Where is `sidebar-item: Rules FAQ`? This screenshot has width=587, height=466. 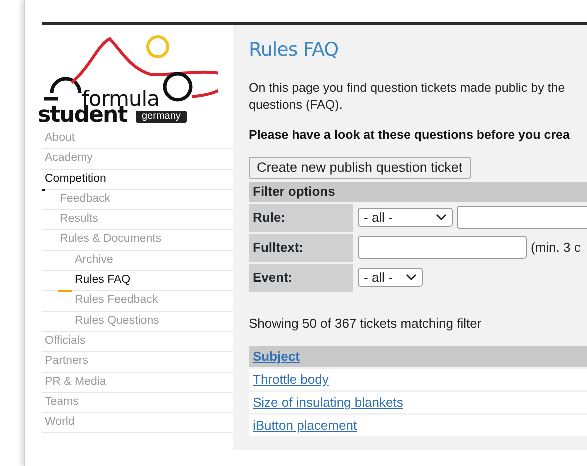
sidebar-item: Rules FAQ is located at coordinates (137, 281).